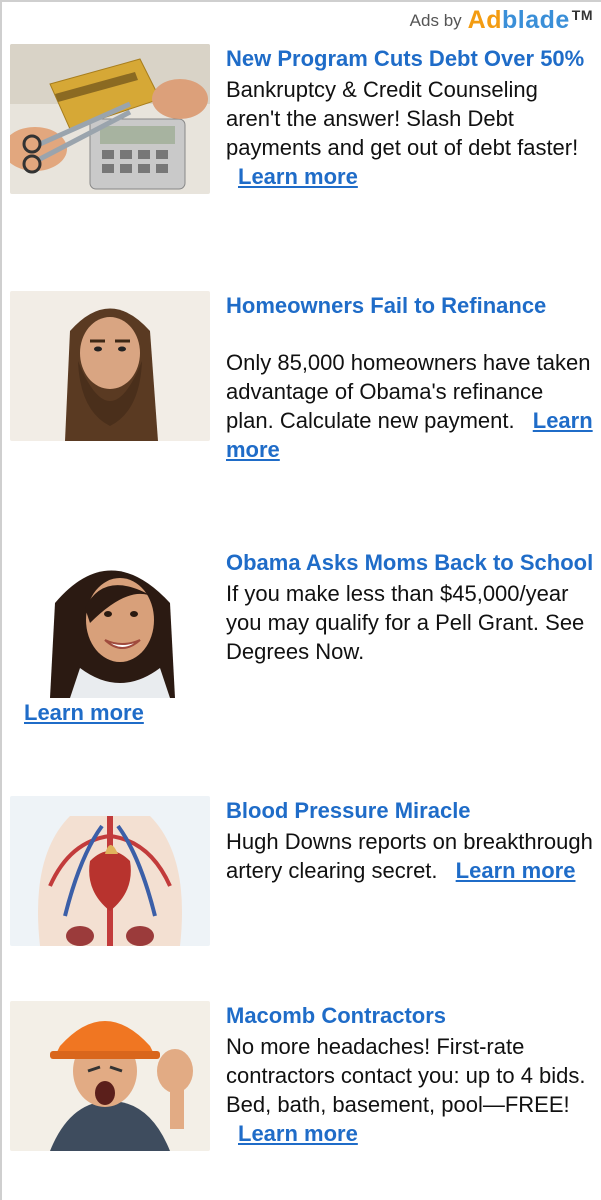  Describe the element at coordinates (582, 14) in the screenshot. I see `trademark: TM` at that location.